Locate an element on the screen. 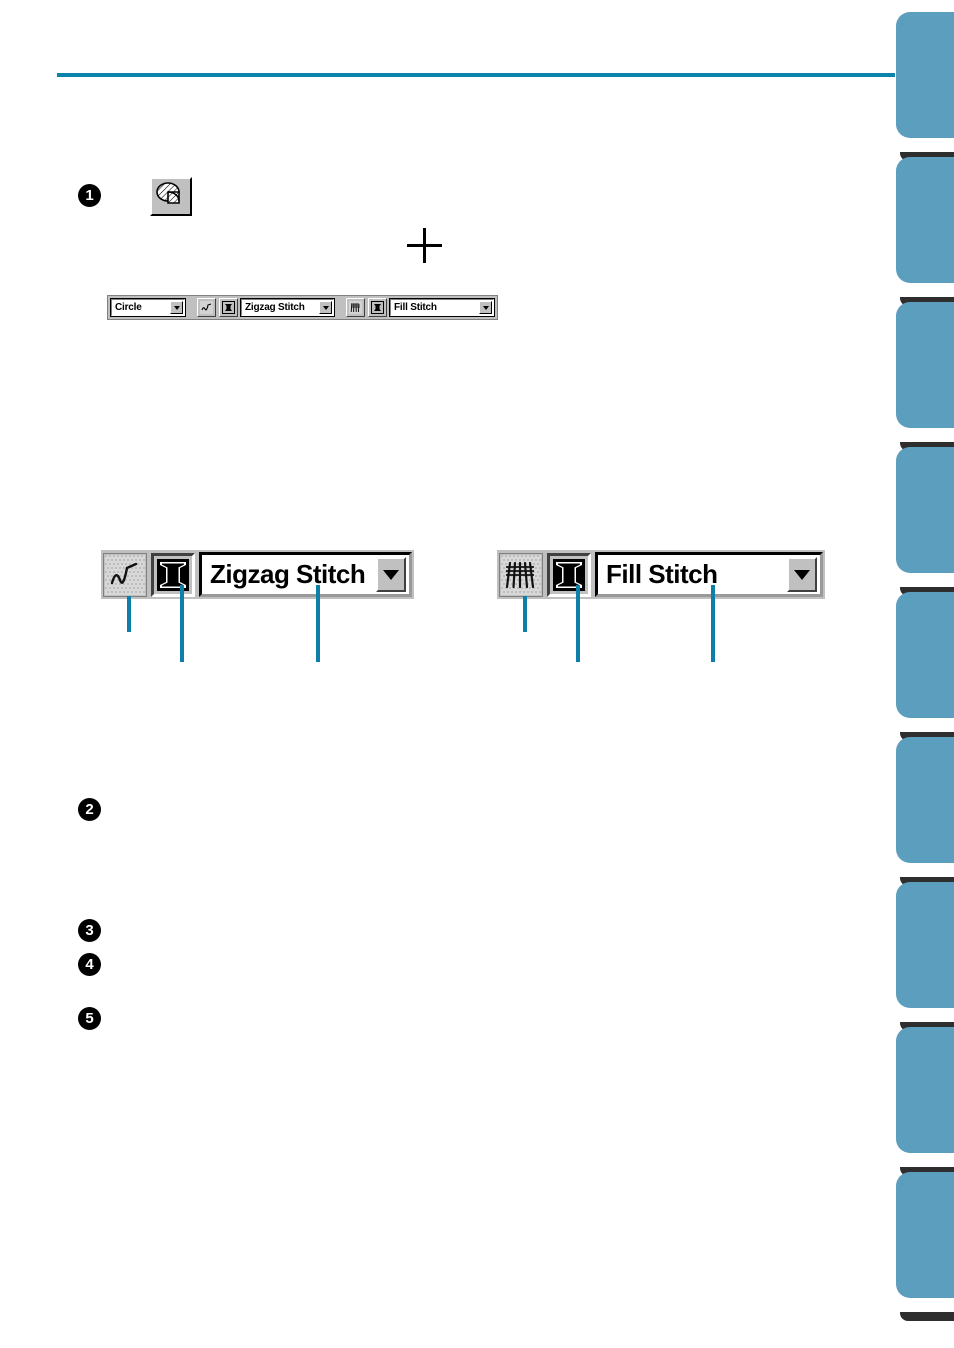 This screenshot has width=954, height=1348. leader-line-sewing-attribute-region is located at coordinates (525, 614).